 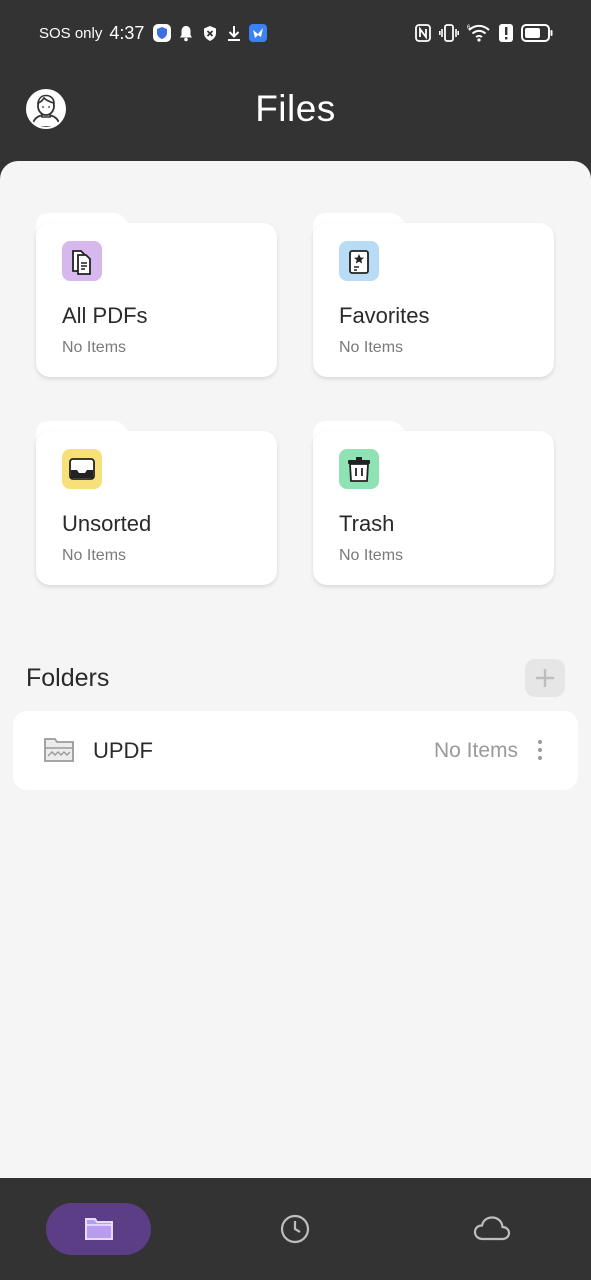 I want to click on nav-cloud-button, so click(x=492, y=1229).